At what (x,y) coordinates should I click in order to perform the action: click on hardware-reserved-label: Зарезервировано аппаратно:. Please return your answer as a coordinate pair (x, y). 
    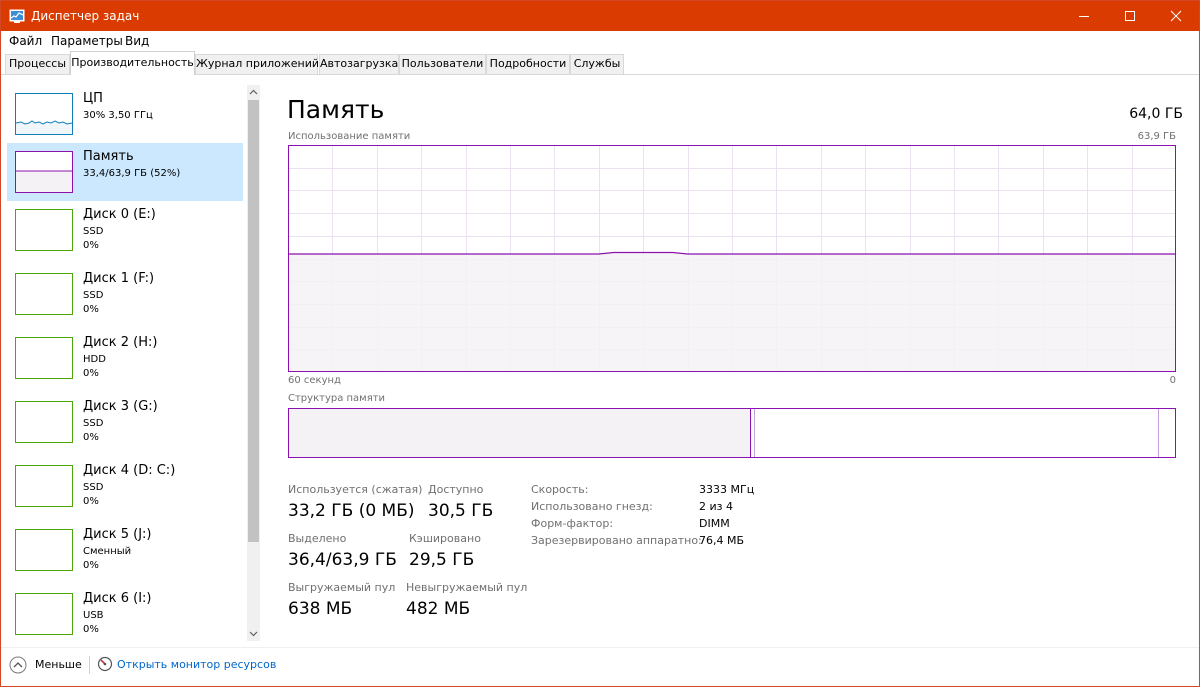
    Looking at the image, I should click on (616, 540).